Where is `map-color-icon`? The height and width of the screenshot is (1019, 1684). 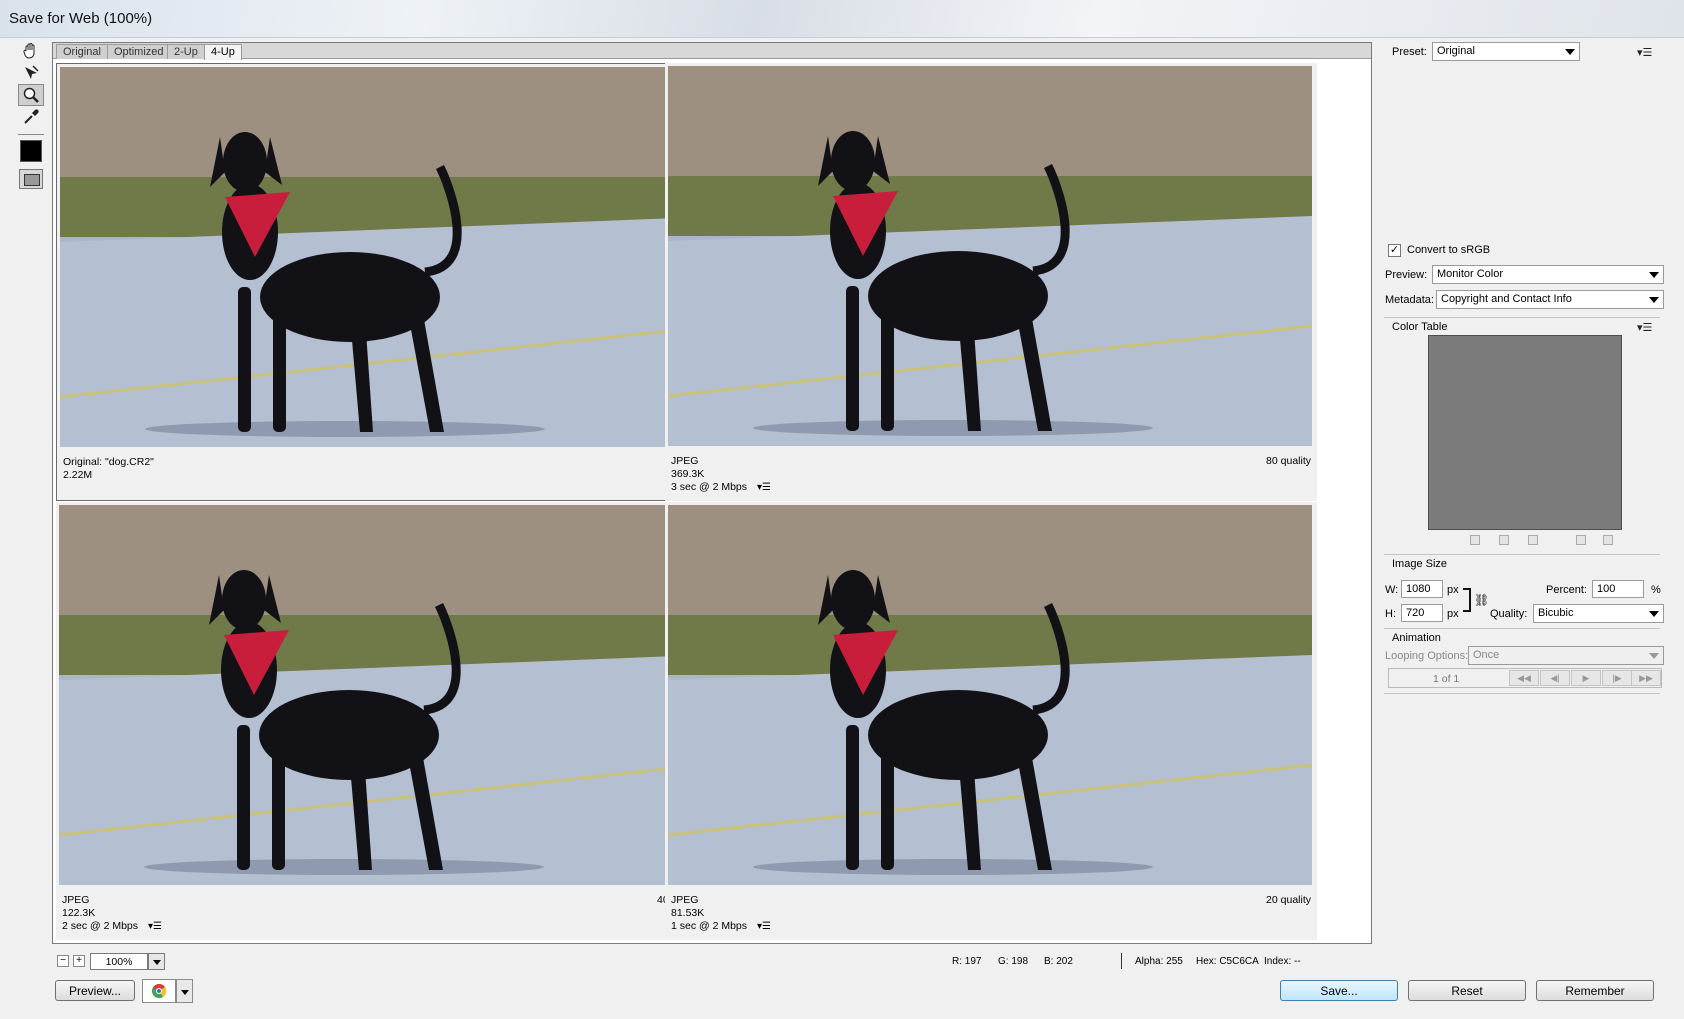 map-color-icon is located at coordinates (1475, 540).